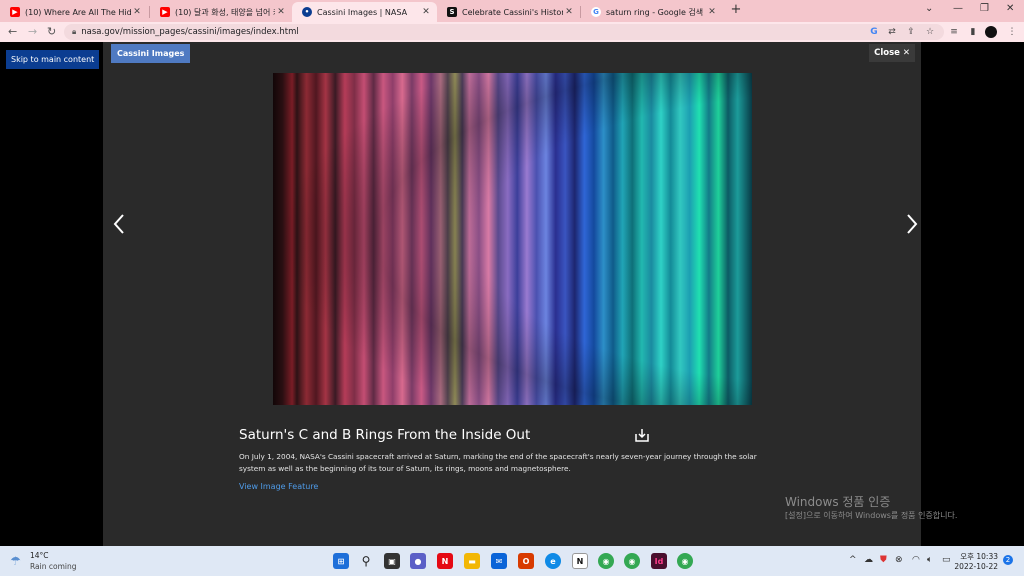 Image resolution: width=1024 pixels, height=576 pixels. Describe the element at coordinates (991, 32) in the screenshot. I see `profile-avatar` at that location.